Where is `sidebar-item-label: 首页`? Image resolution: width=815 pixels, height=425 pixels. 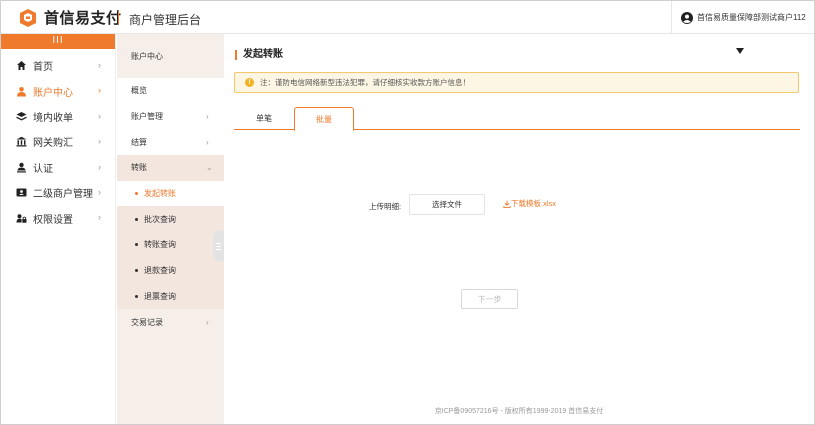 sidebar-item-label: 首页 is located at coordinates (43, 68).